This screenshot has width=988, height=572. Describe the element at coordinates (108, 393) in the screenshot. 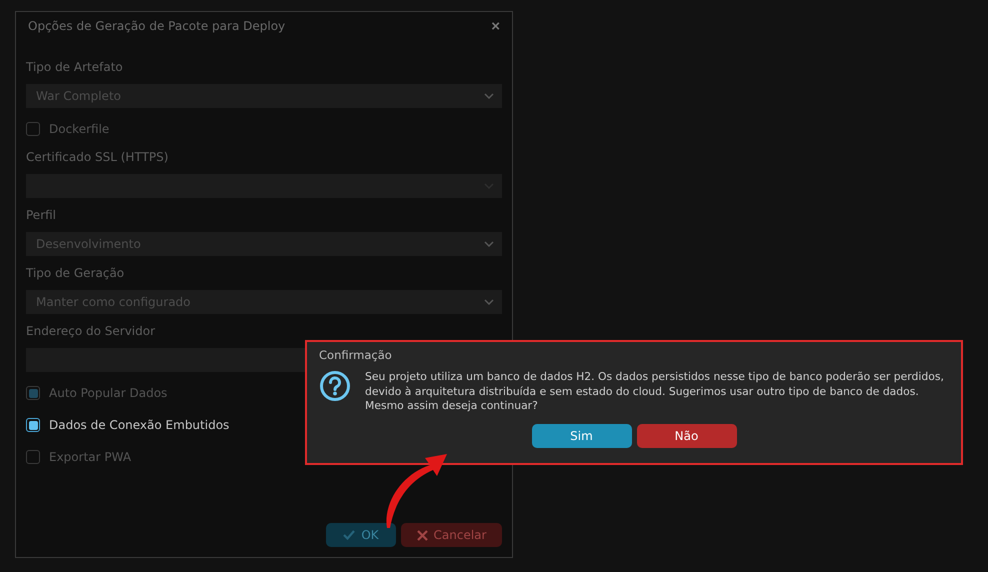

I see `checkbox-label: Auto Popular Dados` at that location.